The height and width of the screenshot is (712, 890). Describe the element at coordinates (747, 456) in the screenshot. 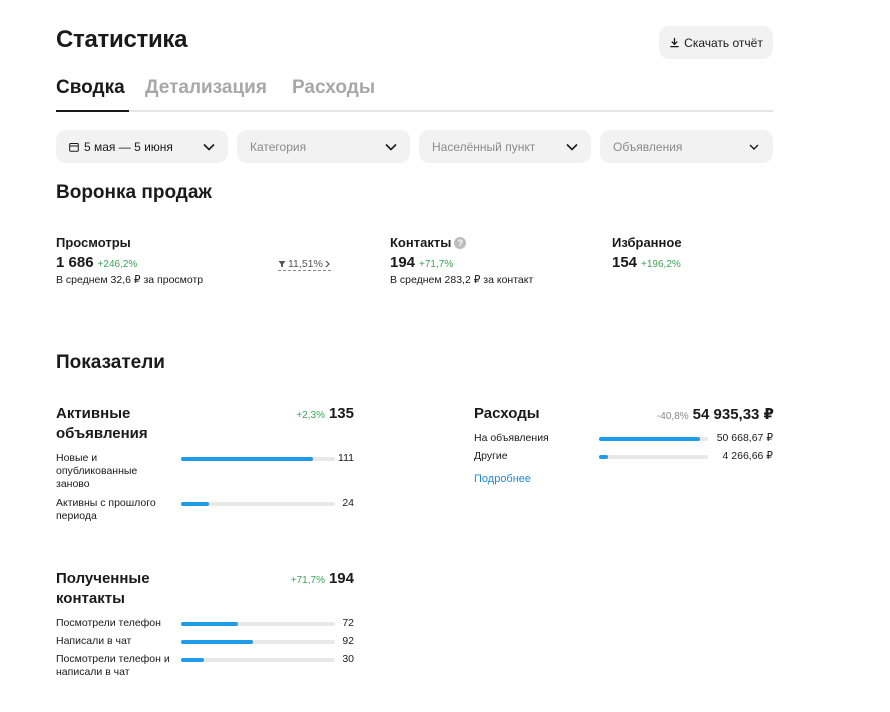

I see `bar-value: 4 266,66 ₽` at that location.